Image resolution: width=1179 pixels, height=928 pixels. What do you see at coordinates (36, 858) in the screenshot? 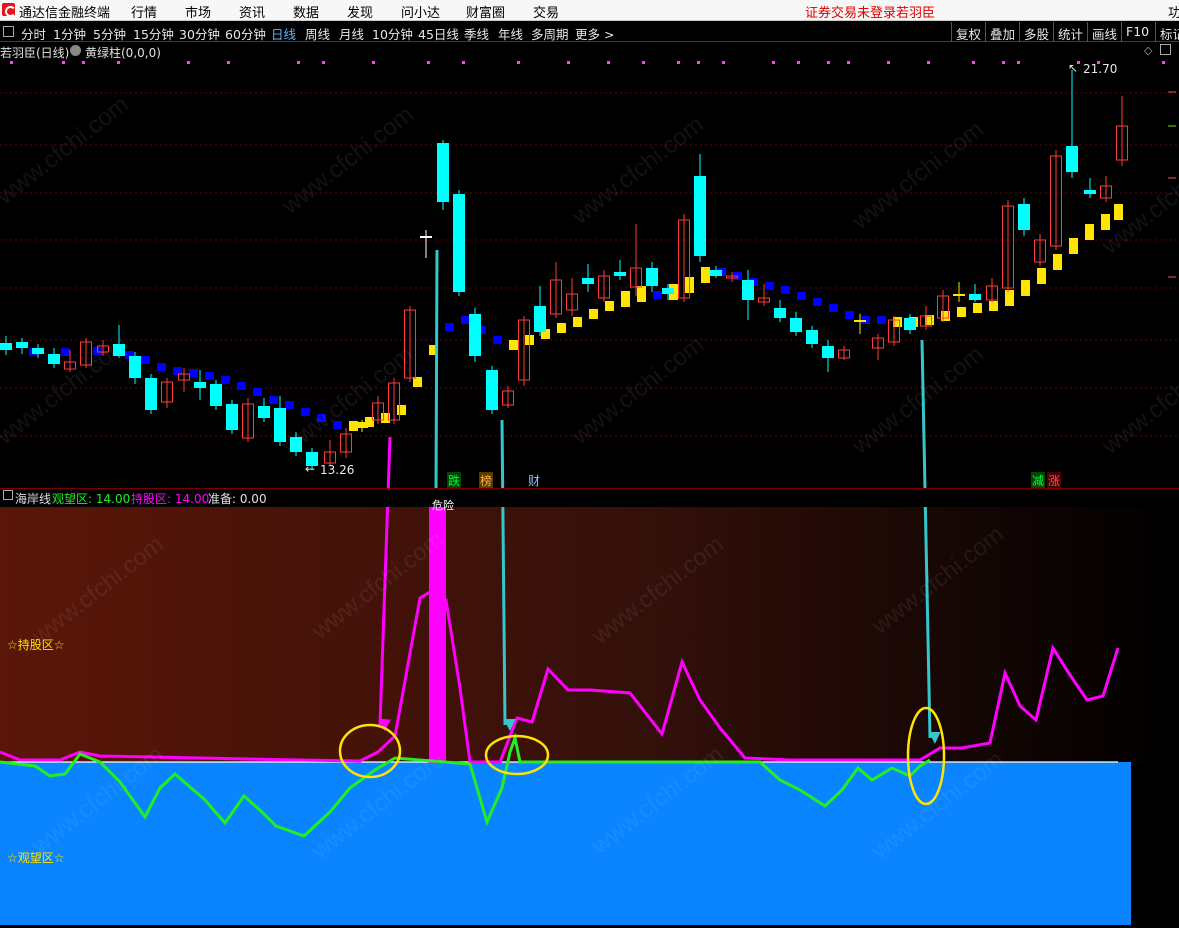
I see `watch-zone-label: ☆观望区☆` at bounding box center [36, 858].